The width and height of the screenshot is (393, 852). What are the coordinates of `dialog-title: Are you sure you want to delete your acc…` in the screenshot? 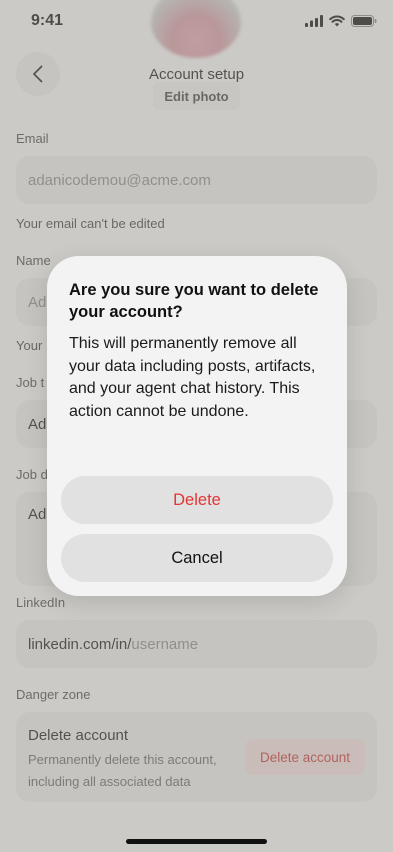 It's located at (194, 301).